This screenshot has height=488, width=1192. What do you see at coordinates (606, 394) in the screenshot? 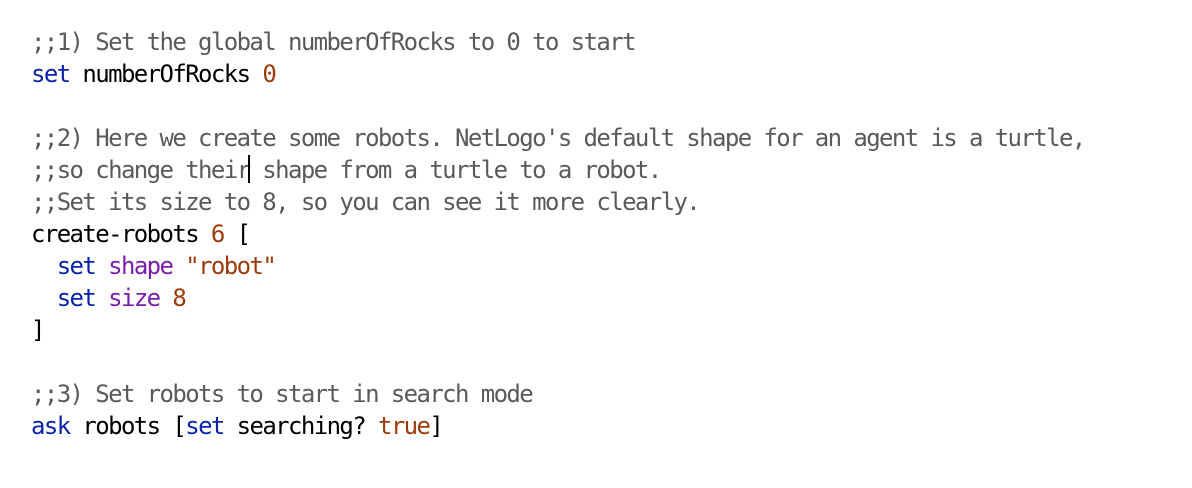
I see `code-line: ;;3) Set robots to start in search mode` at bounding box center [606, 394].